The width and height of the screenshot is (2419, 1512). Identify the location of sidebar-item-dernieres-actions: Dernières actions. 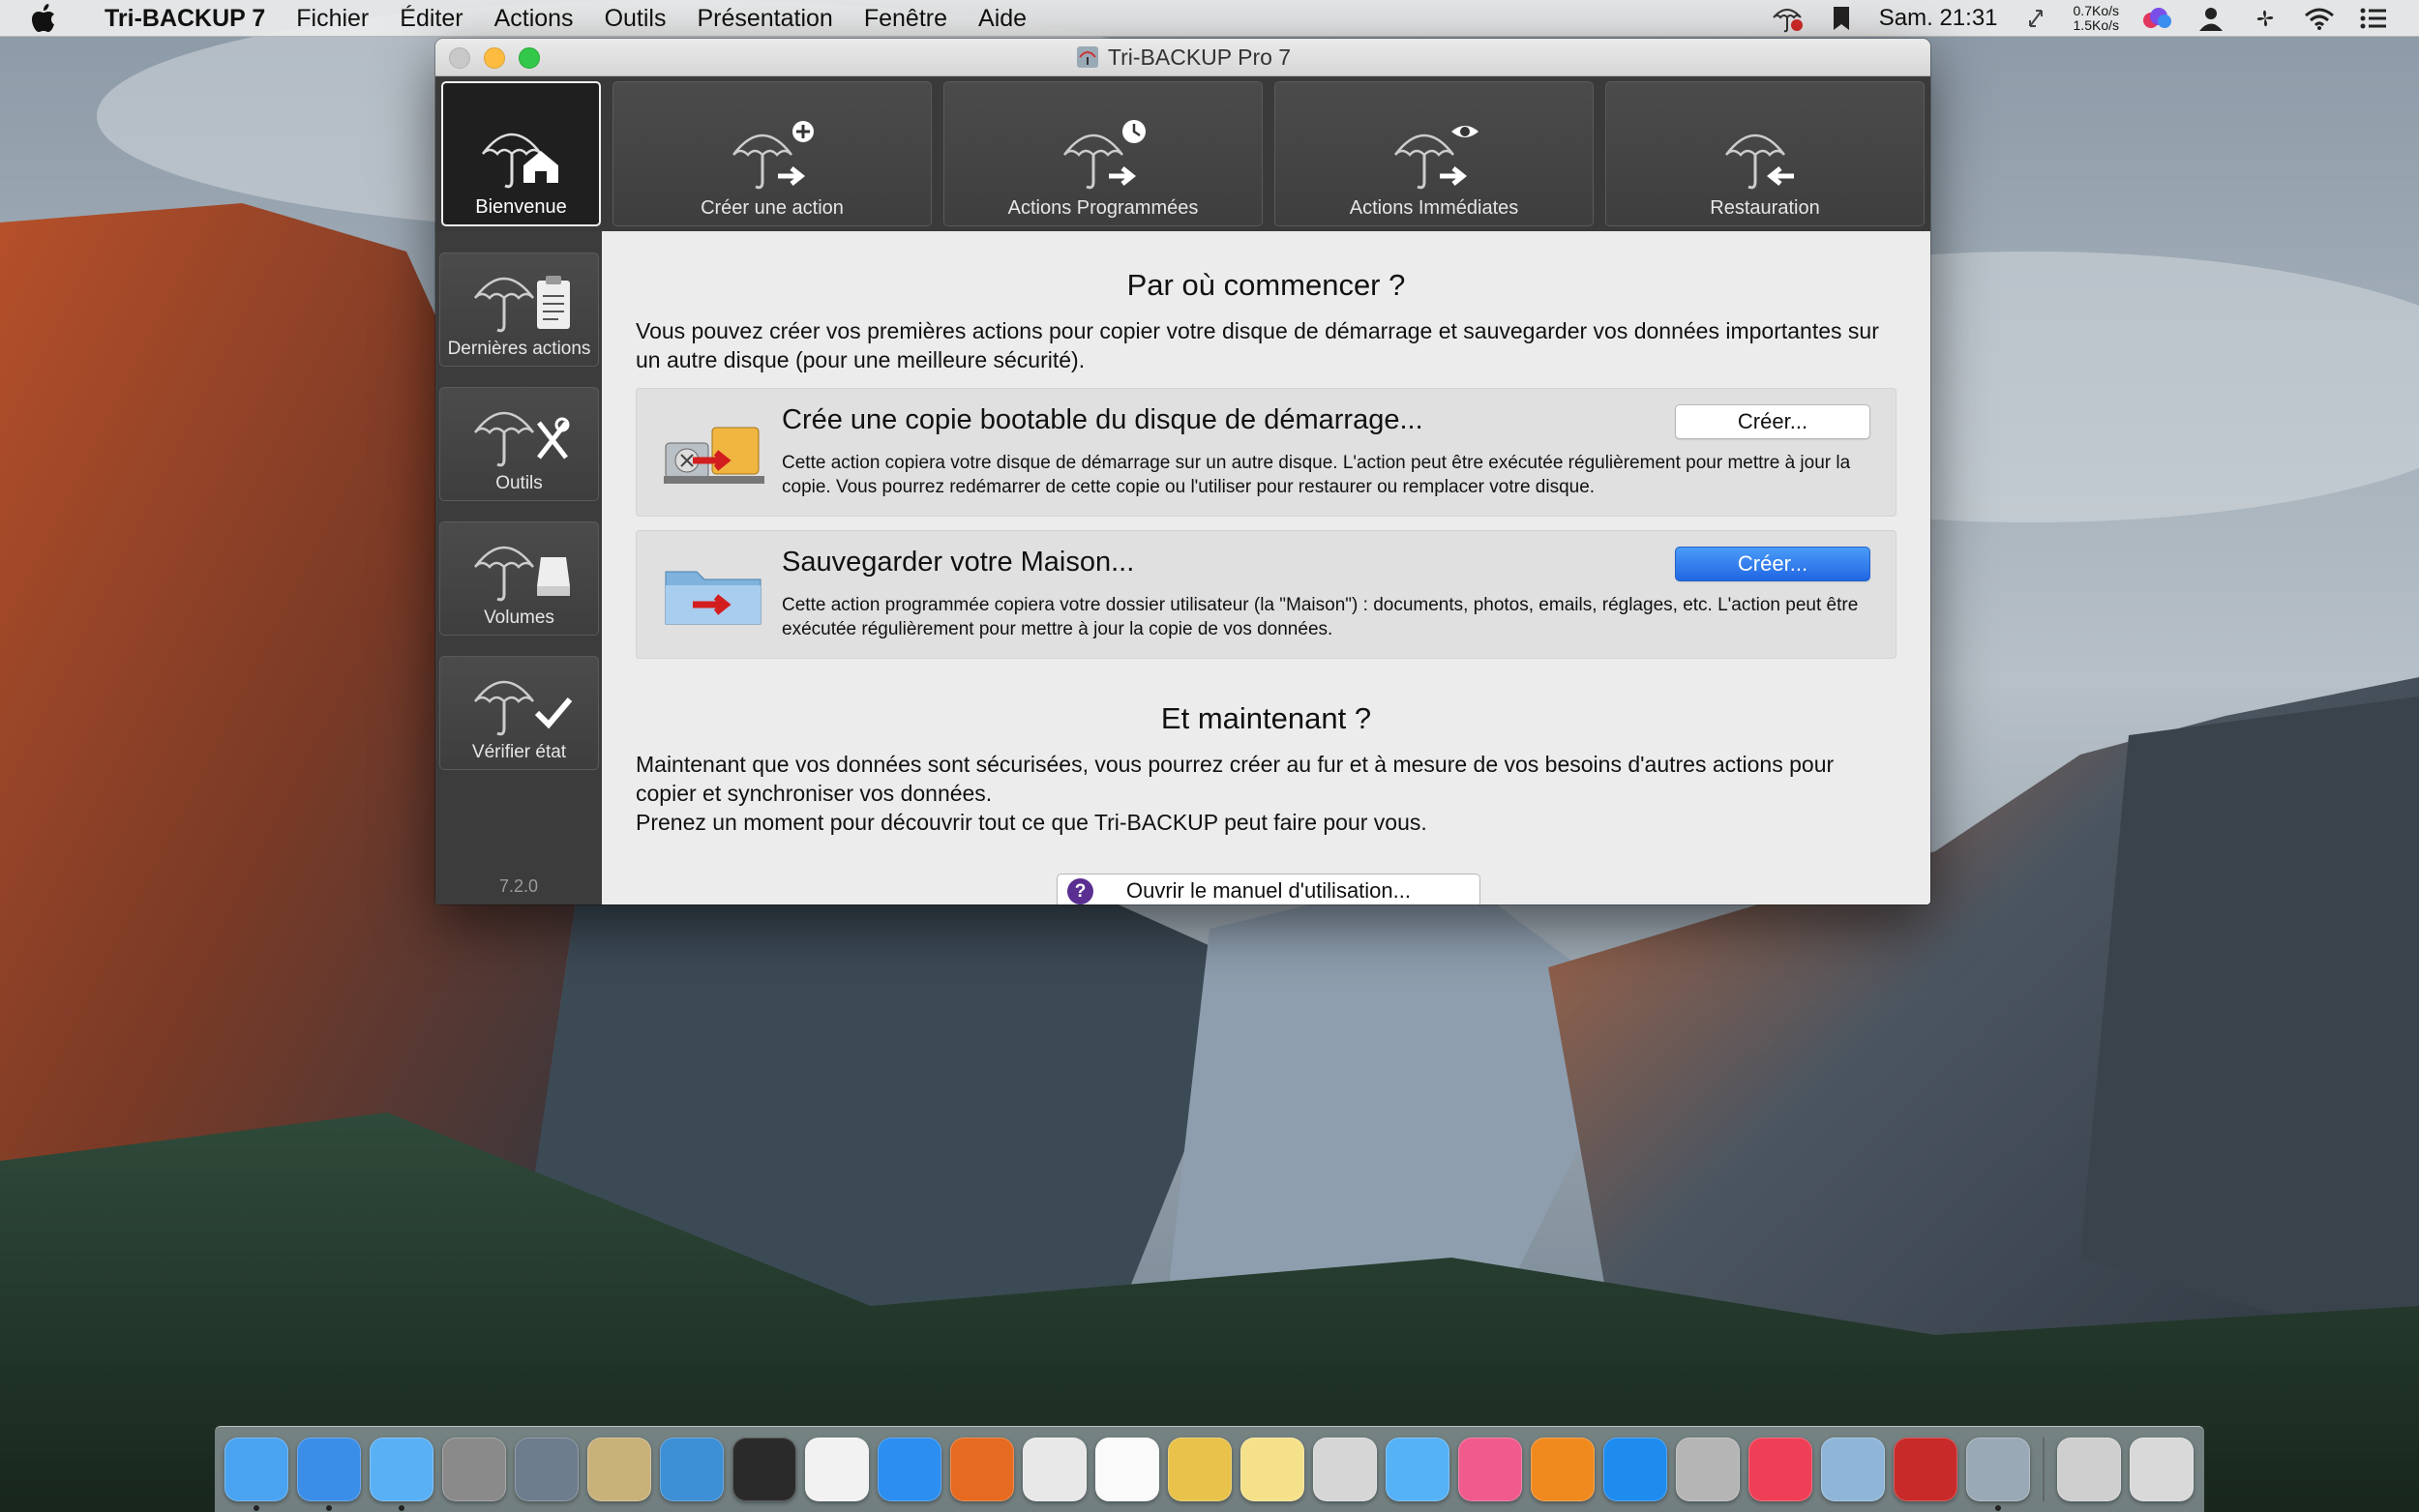
(519, 309).